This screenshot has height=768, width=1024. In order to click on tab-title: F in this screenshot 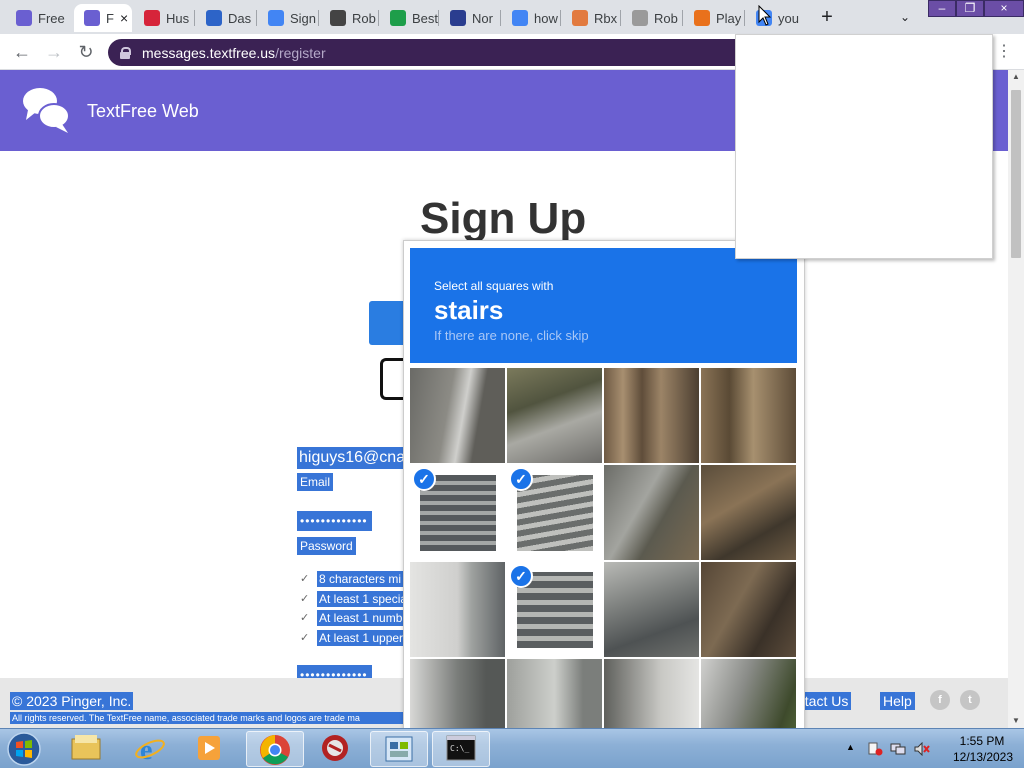, I will do `click(110, 18)`.